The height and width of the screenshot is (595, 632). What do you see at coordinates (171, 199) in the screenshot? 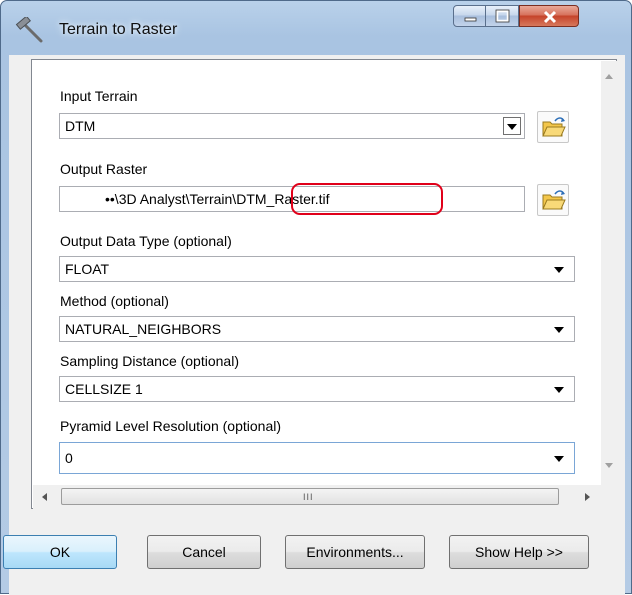
I see `output-raster-path: ••\3D Analyst\Terrain\` at bounding box center [171, 199].